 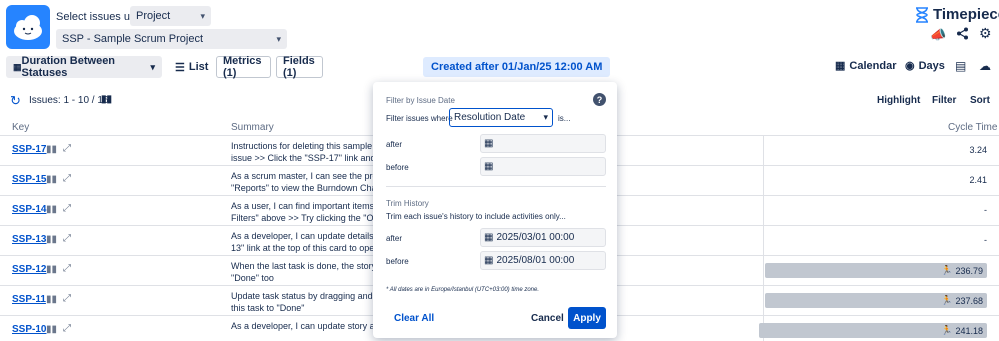 I want to click on cycle-time-value: 2.41, so click(x=978, y=180).